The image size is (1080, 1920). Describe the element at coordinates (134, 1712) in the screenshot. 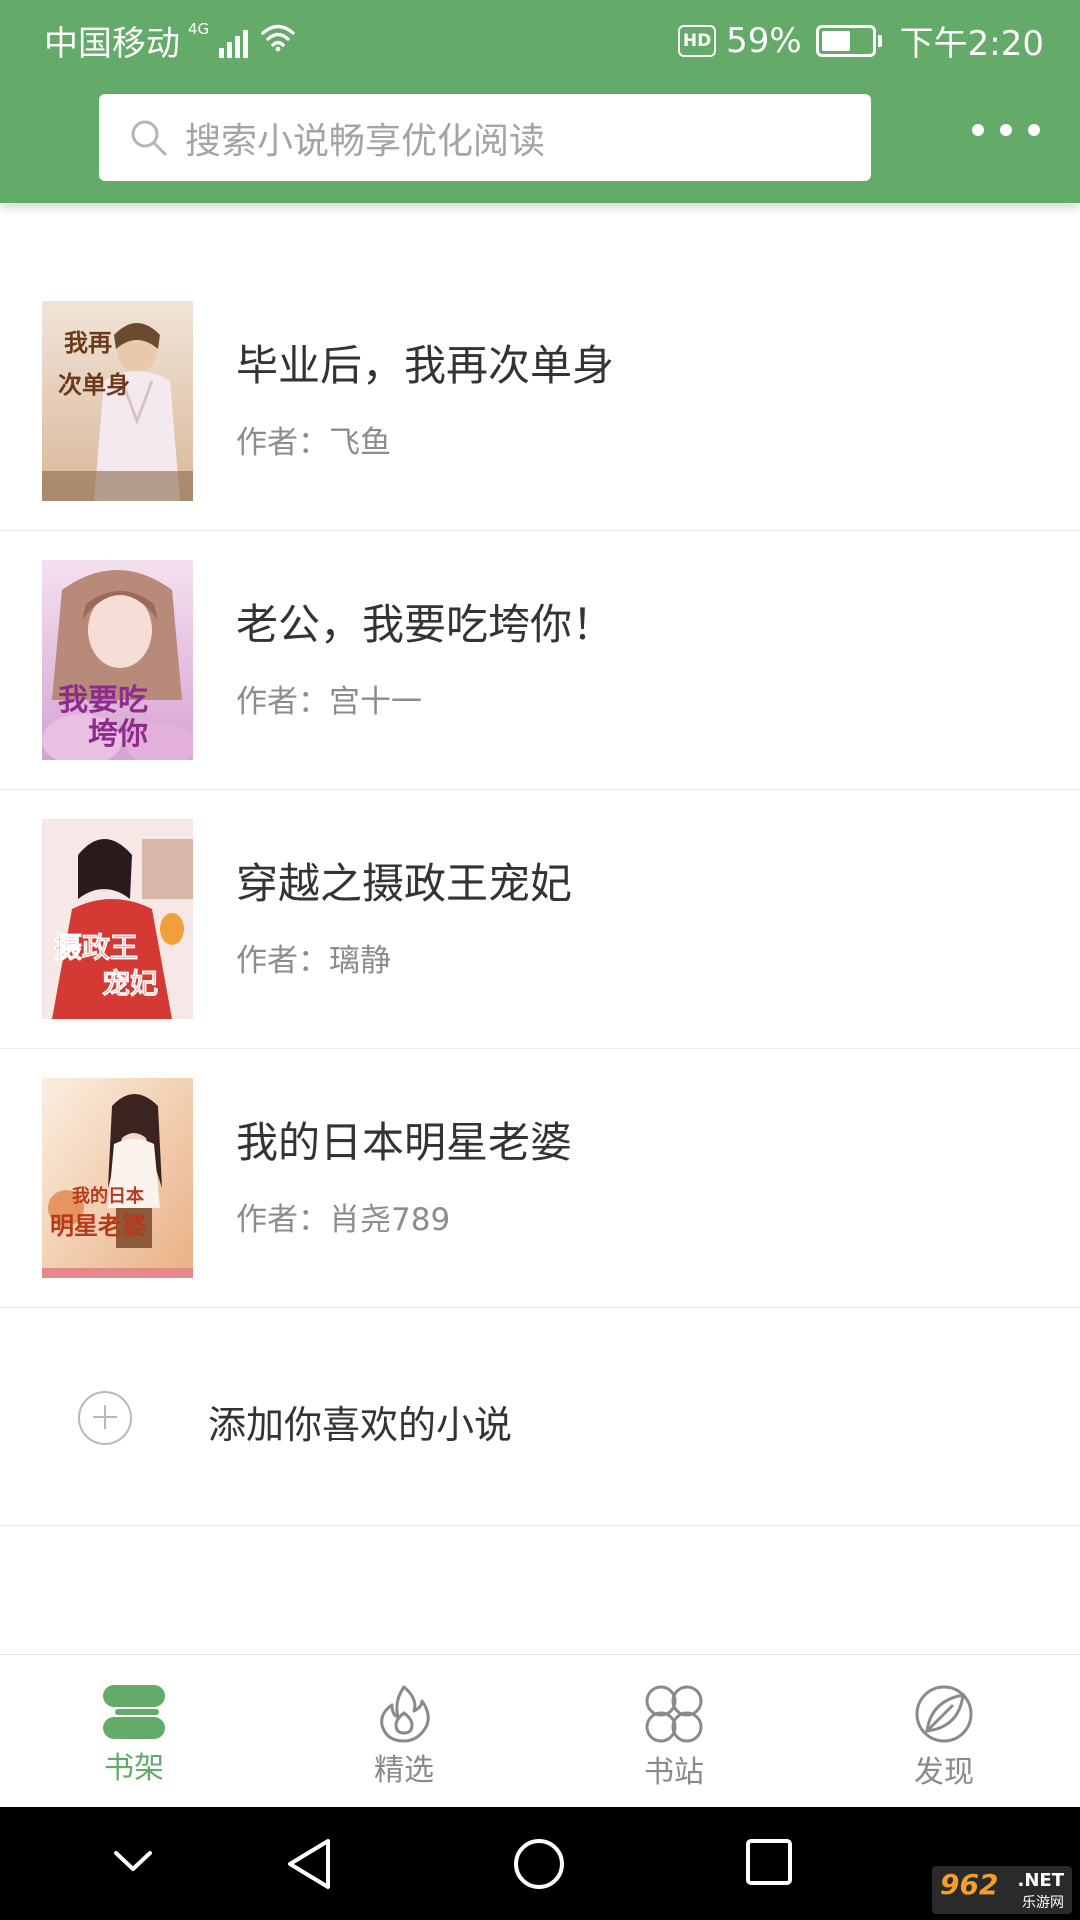

I see `bookshelf-icon` at that location.